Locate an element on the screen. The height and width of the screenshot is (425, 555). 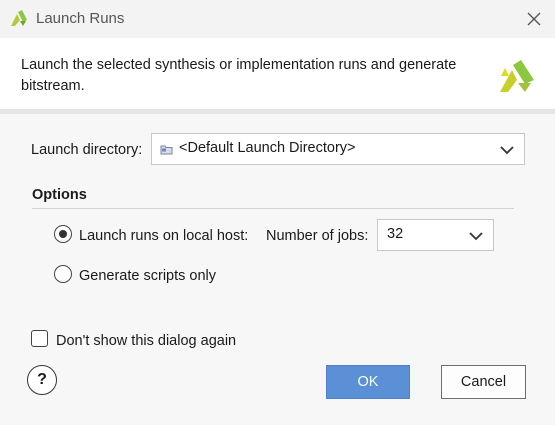
jobs-select: 32 is located at coordinates (435, 235).